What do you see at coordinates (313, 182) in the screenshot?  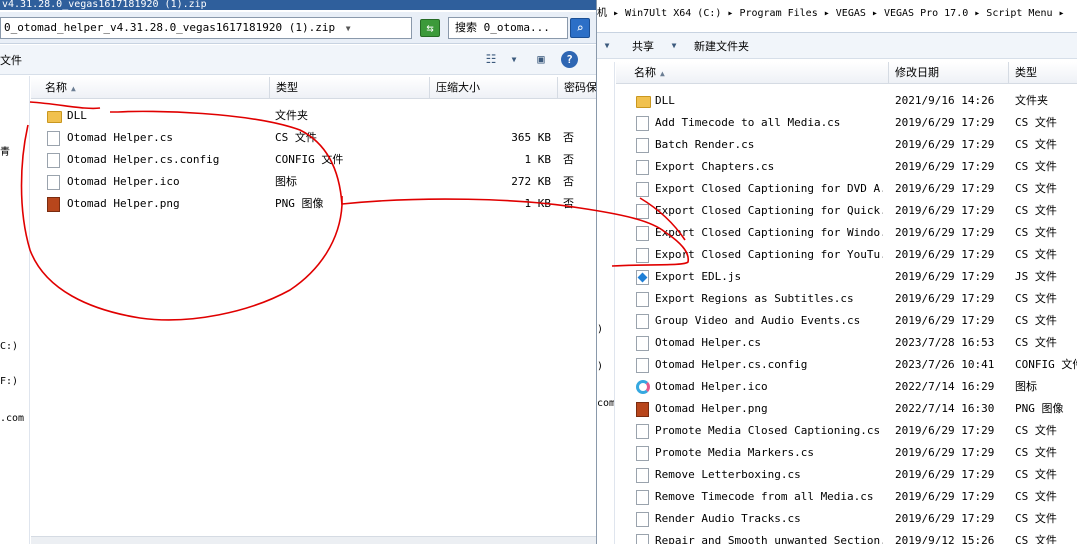 I see `file-row: Otomad Helper.ico 图标 272 KB 否` at bounding box center [313, 182].